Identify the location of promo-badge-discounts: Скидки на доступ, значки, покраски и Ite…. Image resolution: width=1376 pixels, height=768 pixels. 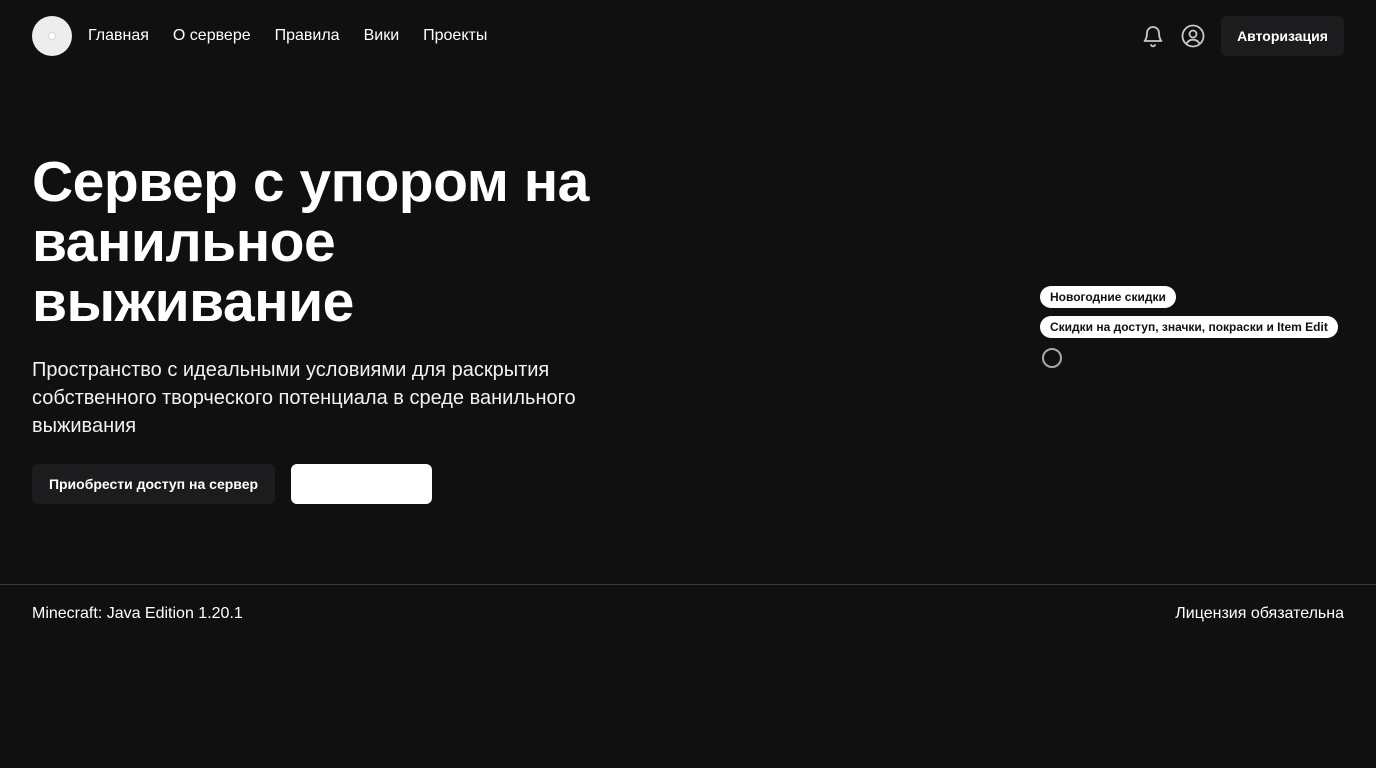
(1189, 327).